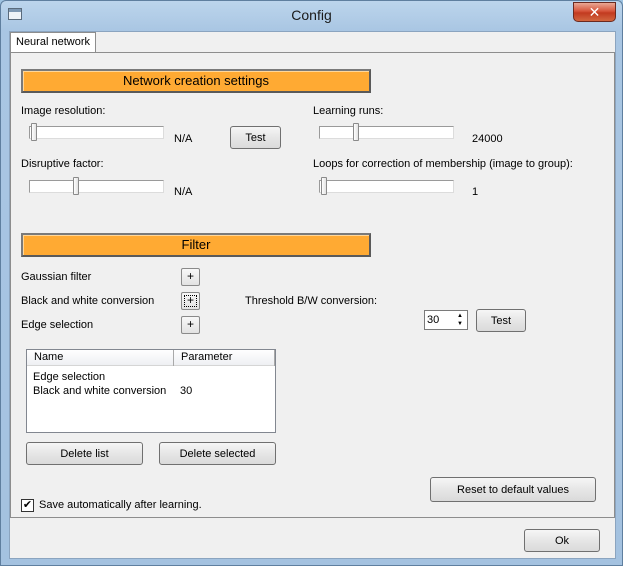 This screenshot has height=566, width=623. Describe the element at coordinates (62, 164) in the screenshot. I see `disruptive-factor-label: Disruptive factor:` at that location.